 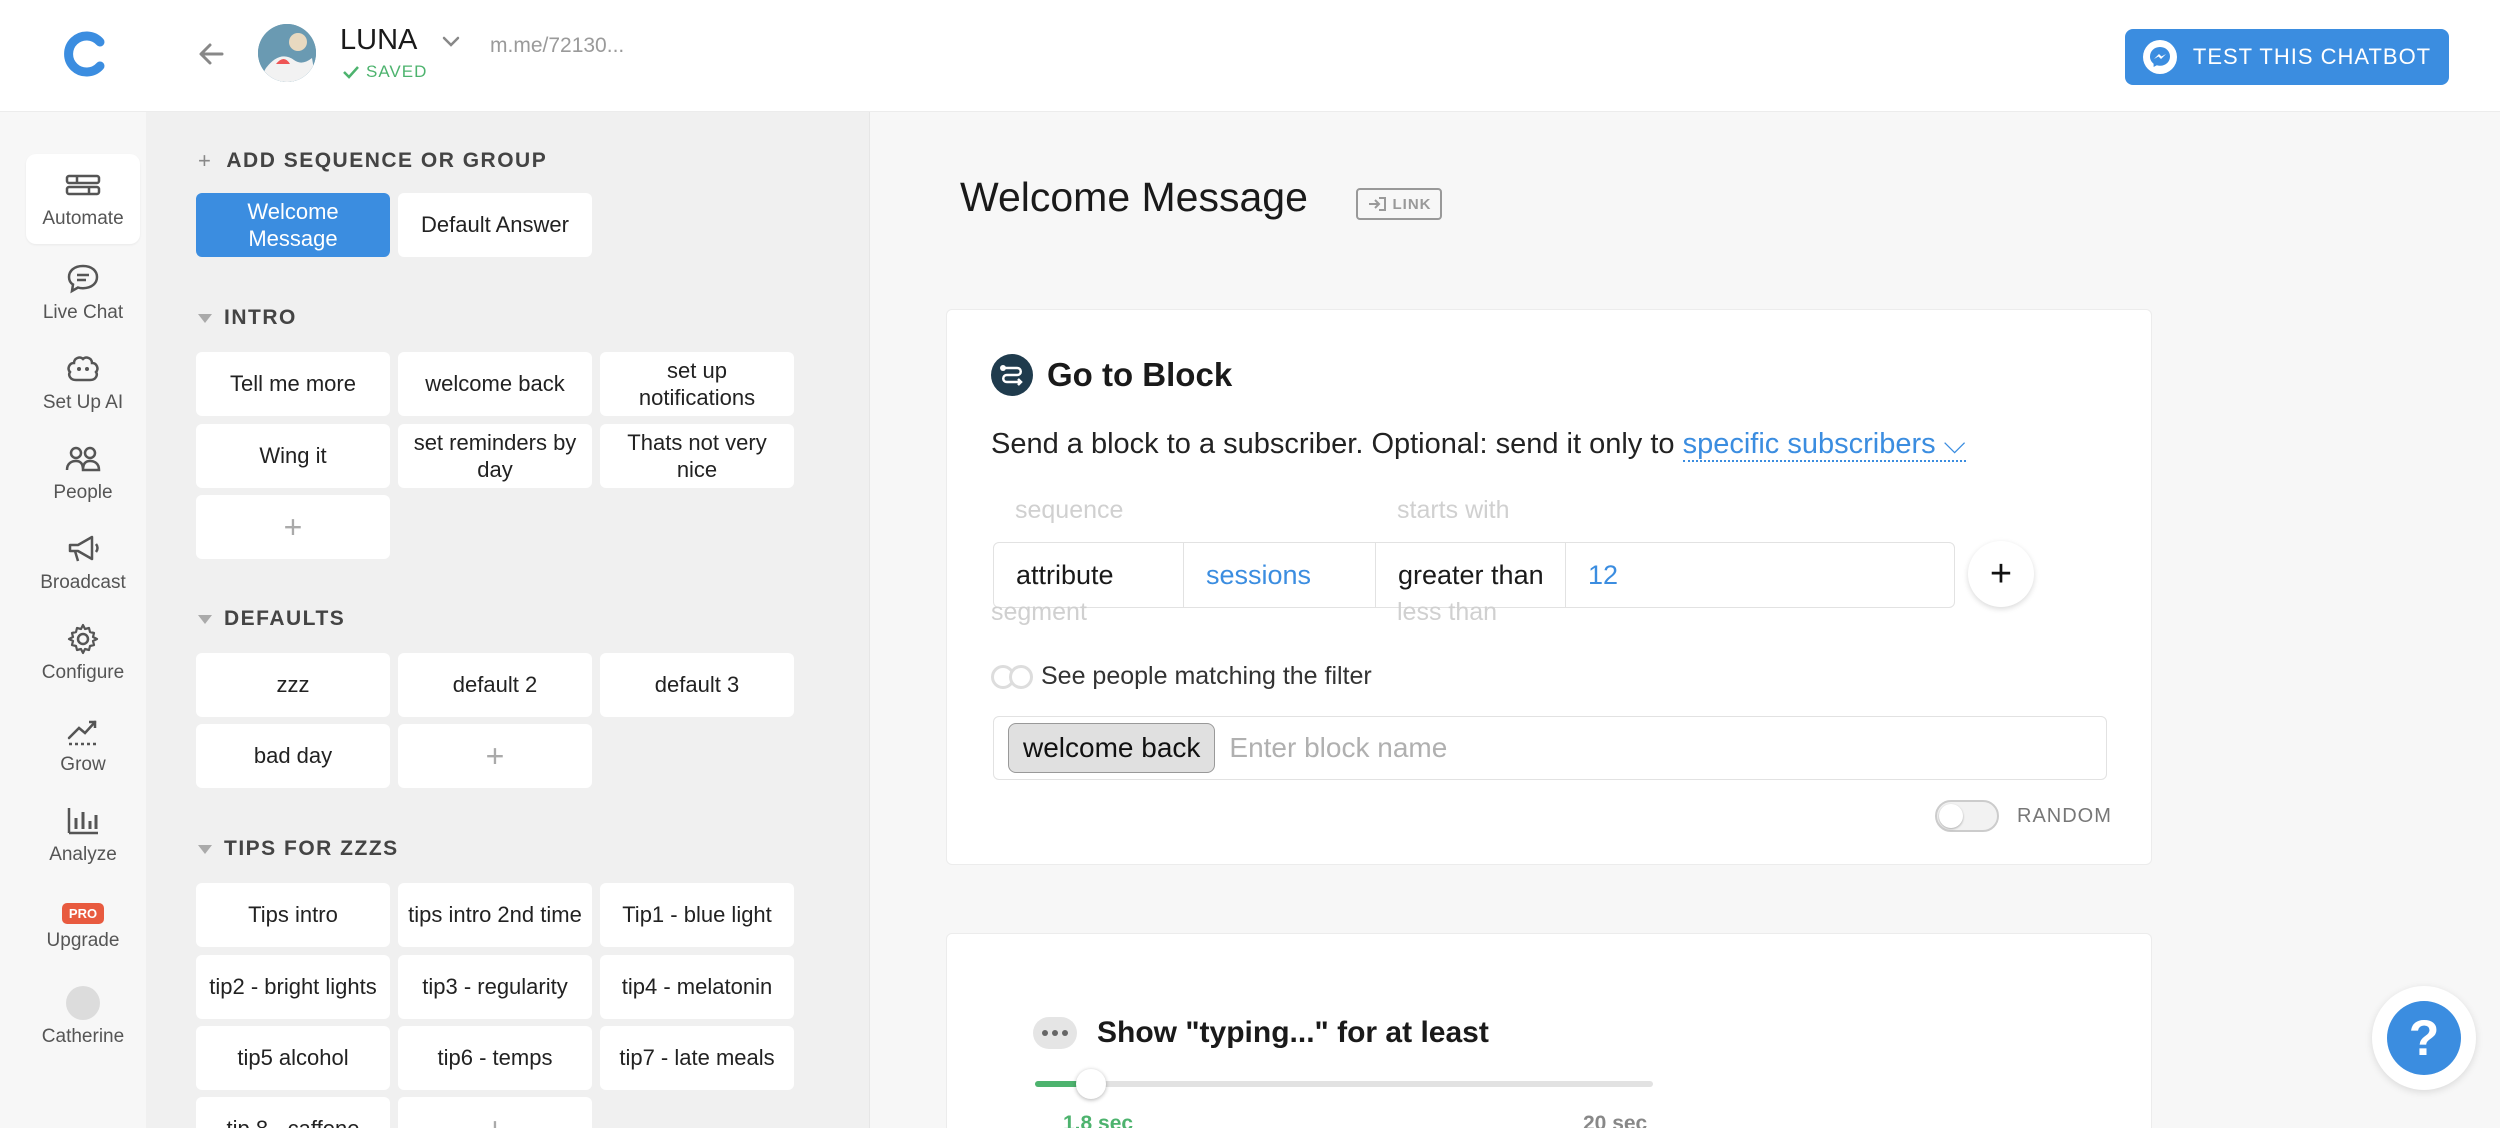 What do you see at coordinates (293, 1112) in the screenshot?
I see `block-item: tip 8 - caffene` at bounding box center [293, 1112].